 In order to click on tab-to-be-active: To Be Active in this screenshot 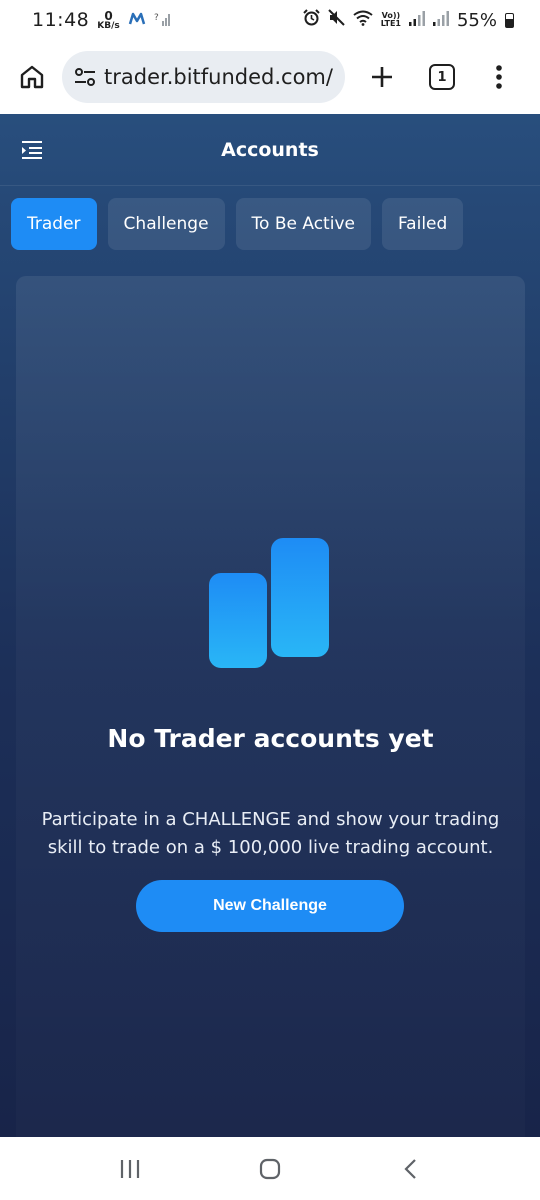, I will do `click(303, 224)`.